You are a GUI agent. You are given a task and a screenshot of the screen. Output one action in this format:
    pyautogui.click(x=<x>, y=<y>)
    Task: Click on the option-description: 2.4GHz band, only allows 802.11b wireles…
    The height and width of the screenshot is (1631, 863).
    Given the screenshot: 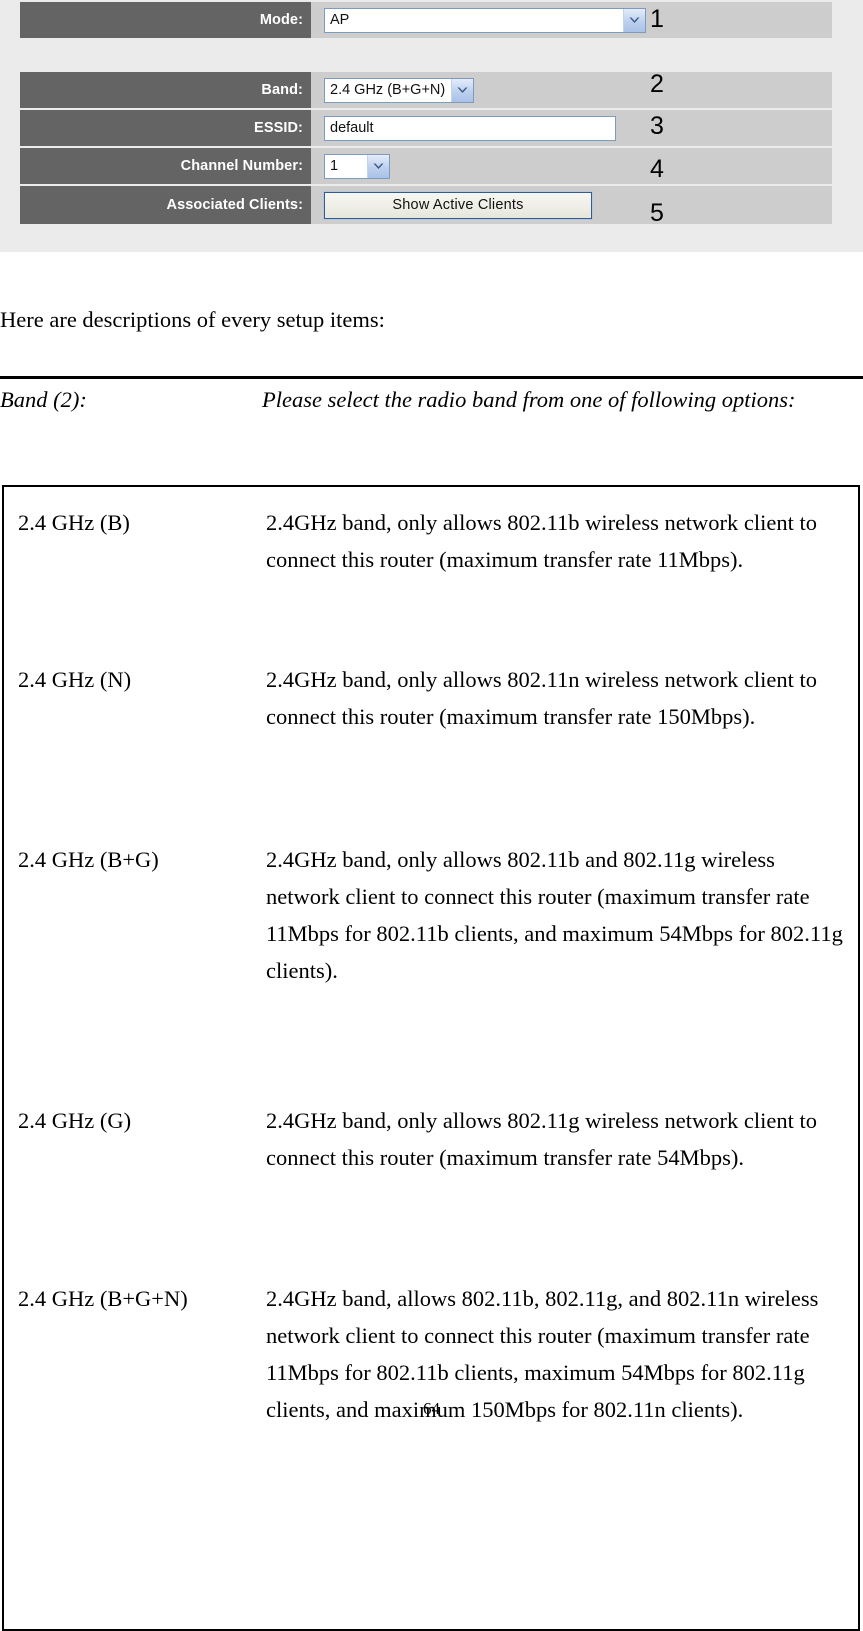 What is the action you would take?
    pyautogui.click(x=541, y=541)
    